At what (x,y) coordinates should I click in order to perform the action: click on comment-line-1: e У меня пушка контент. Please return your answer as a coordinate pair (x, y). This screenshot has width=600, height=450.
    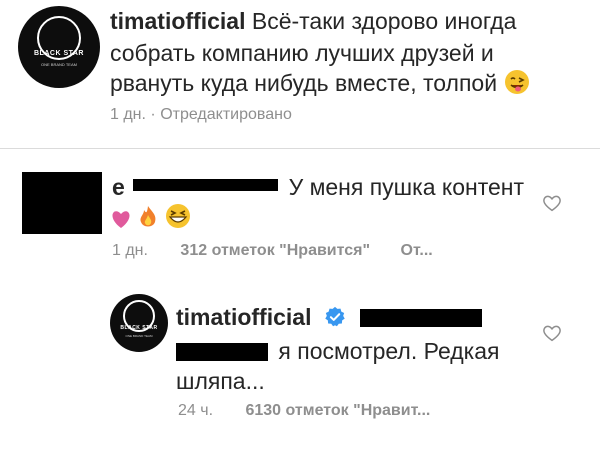
    Looking at the image, I should click on (318, 187).